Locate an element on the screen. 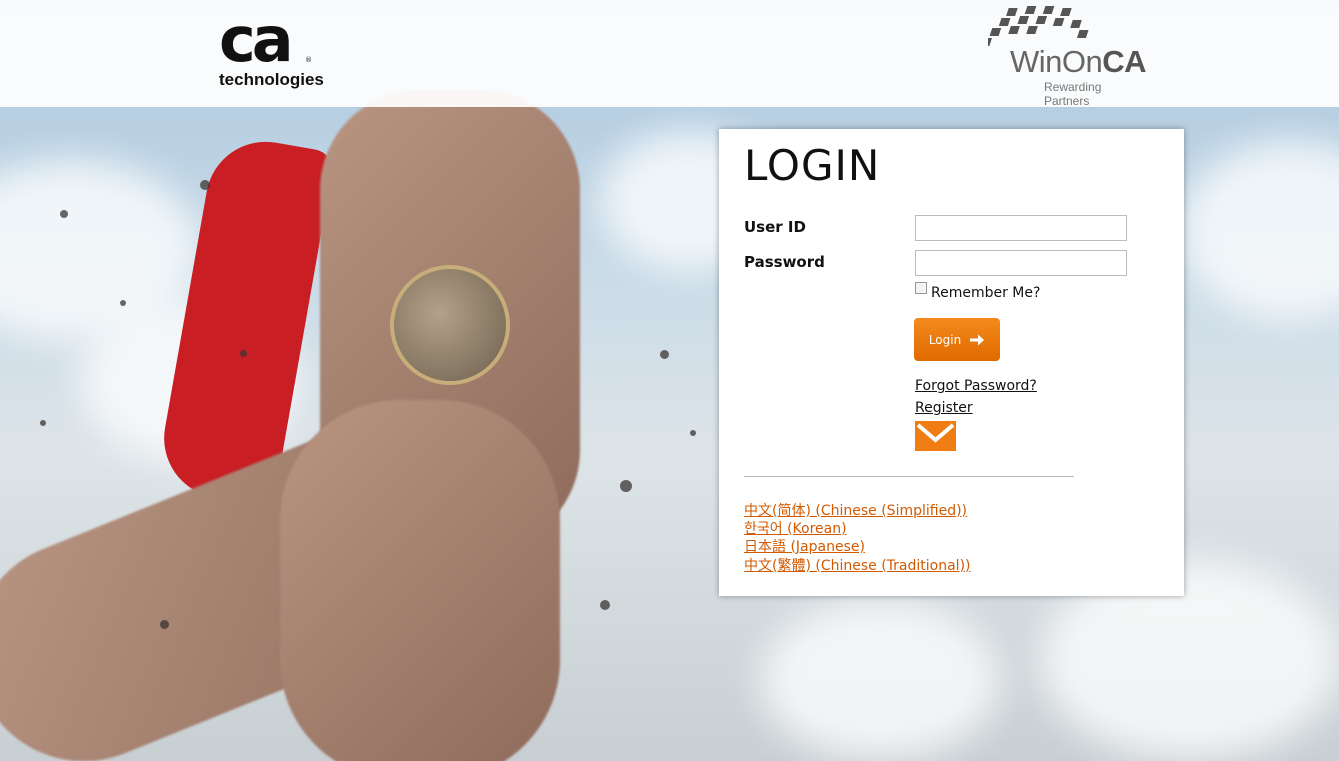  password-label: Password is located at coordinates (784, 262).